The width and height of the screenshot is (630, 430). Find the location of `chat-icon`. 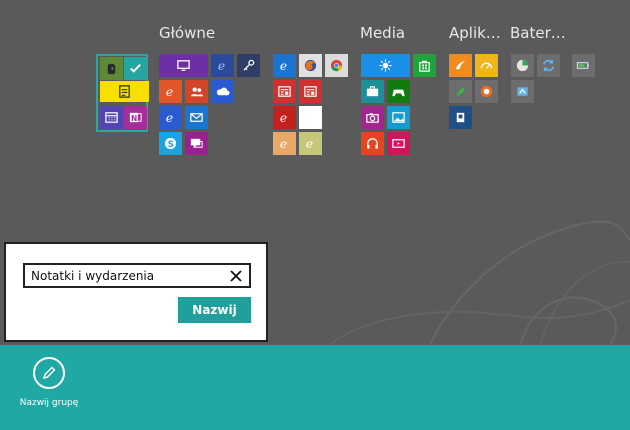

chat-icon is located at coordinates (196, 143).